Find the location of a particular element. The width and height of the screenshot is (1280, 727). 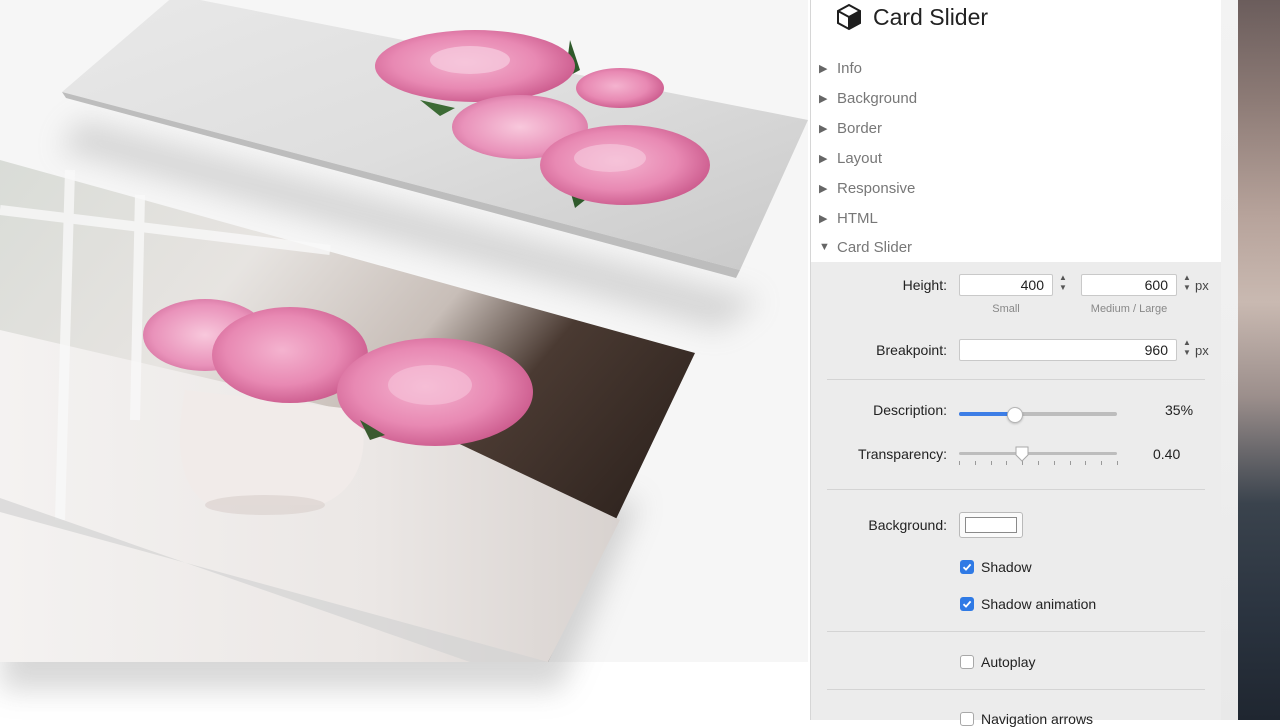

shadow-checkbox is located at coordinates (967, 567).